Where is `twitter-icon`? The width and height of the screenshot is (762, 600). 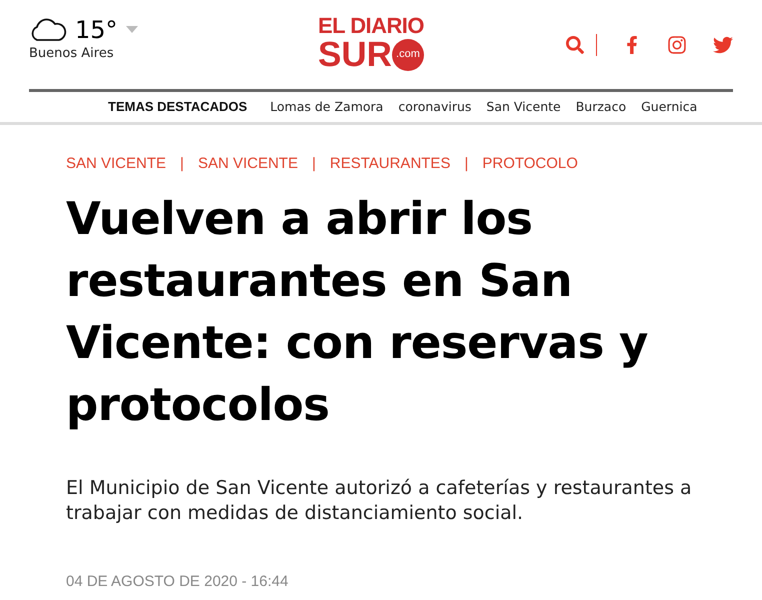
twitter-icon is located at coordinates (723, 45).